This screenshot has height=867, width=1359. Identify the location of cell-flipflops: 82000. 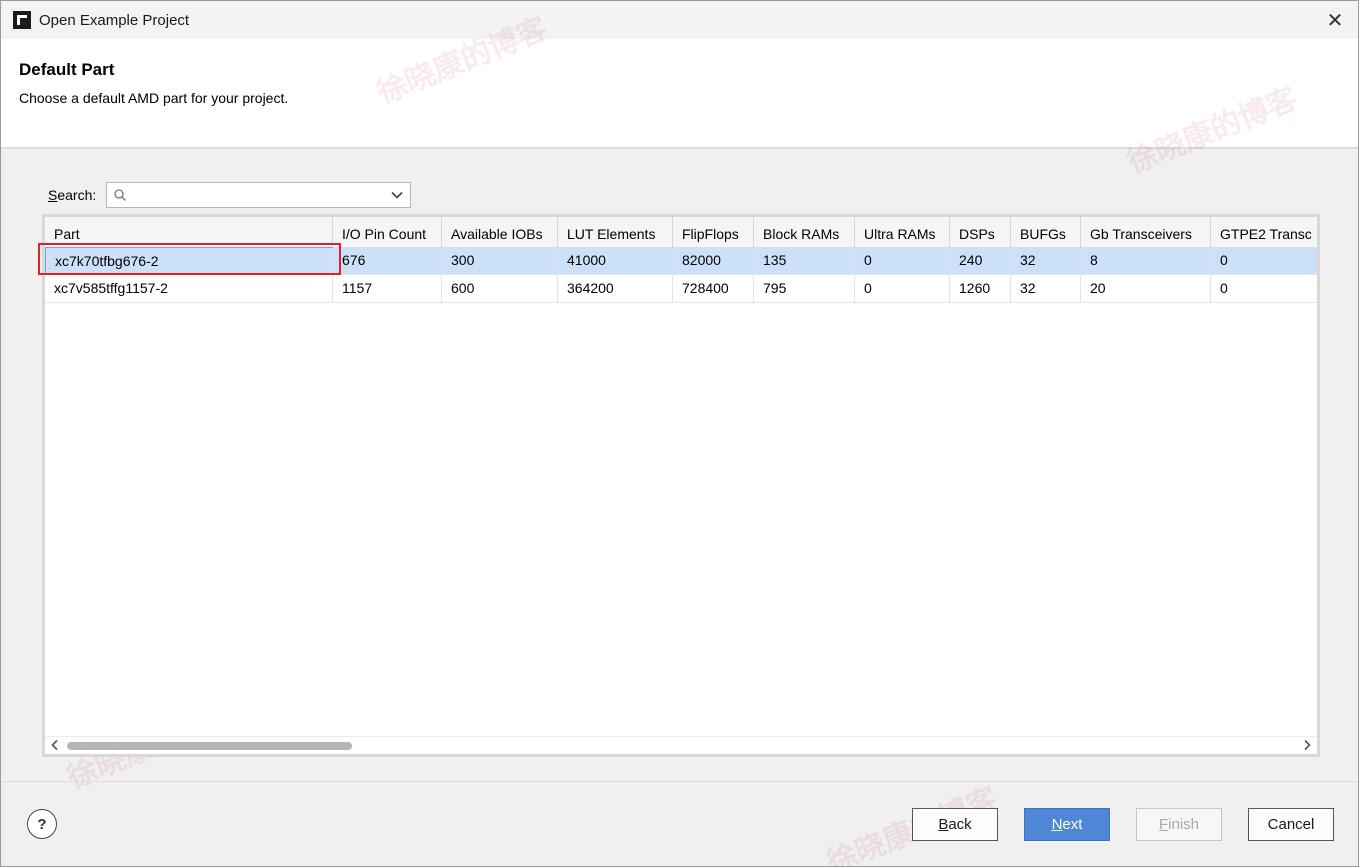
(713, 260).